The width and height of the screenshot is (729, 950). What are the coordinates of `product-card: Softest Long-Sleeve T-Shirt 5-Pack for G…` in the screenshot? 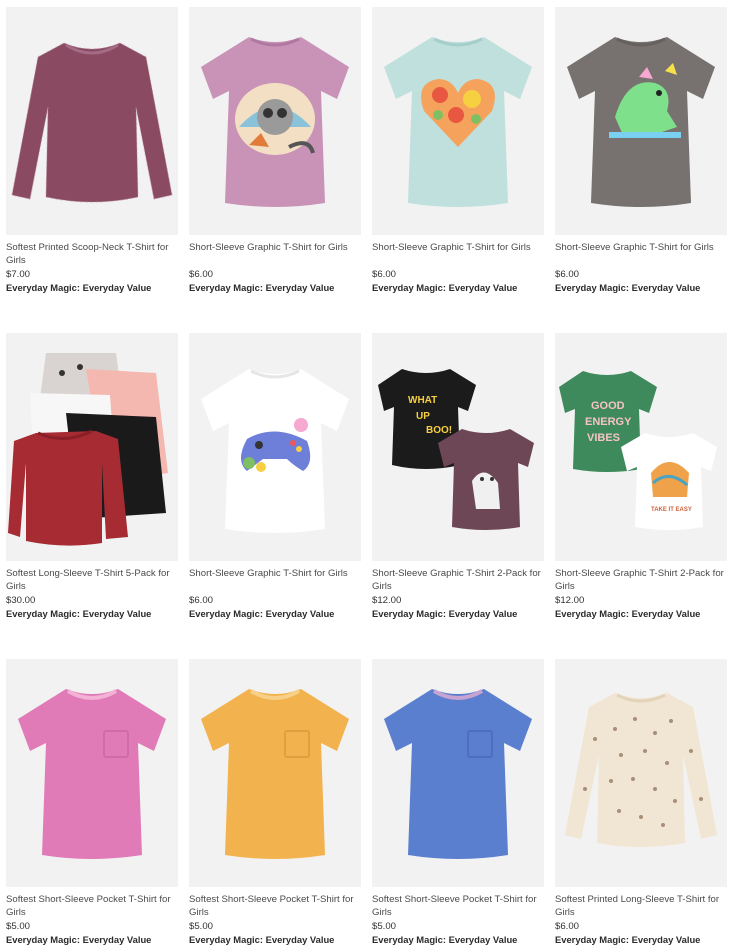 It's located at (92, 476).